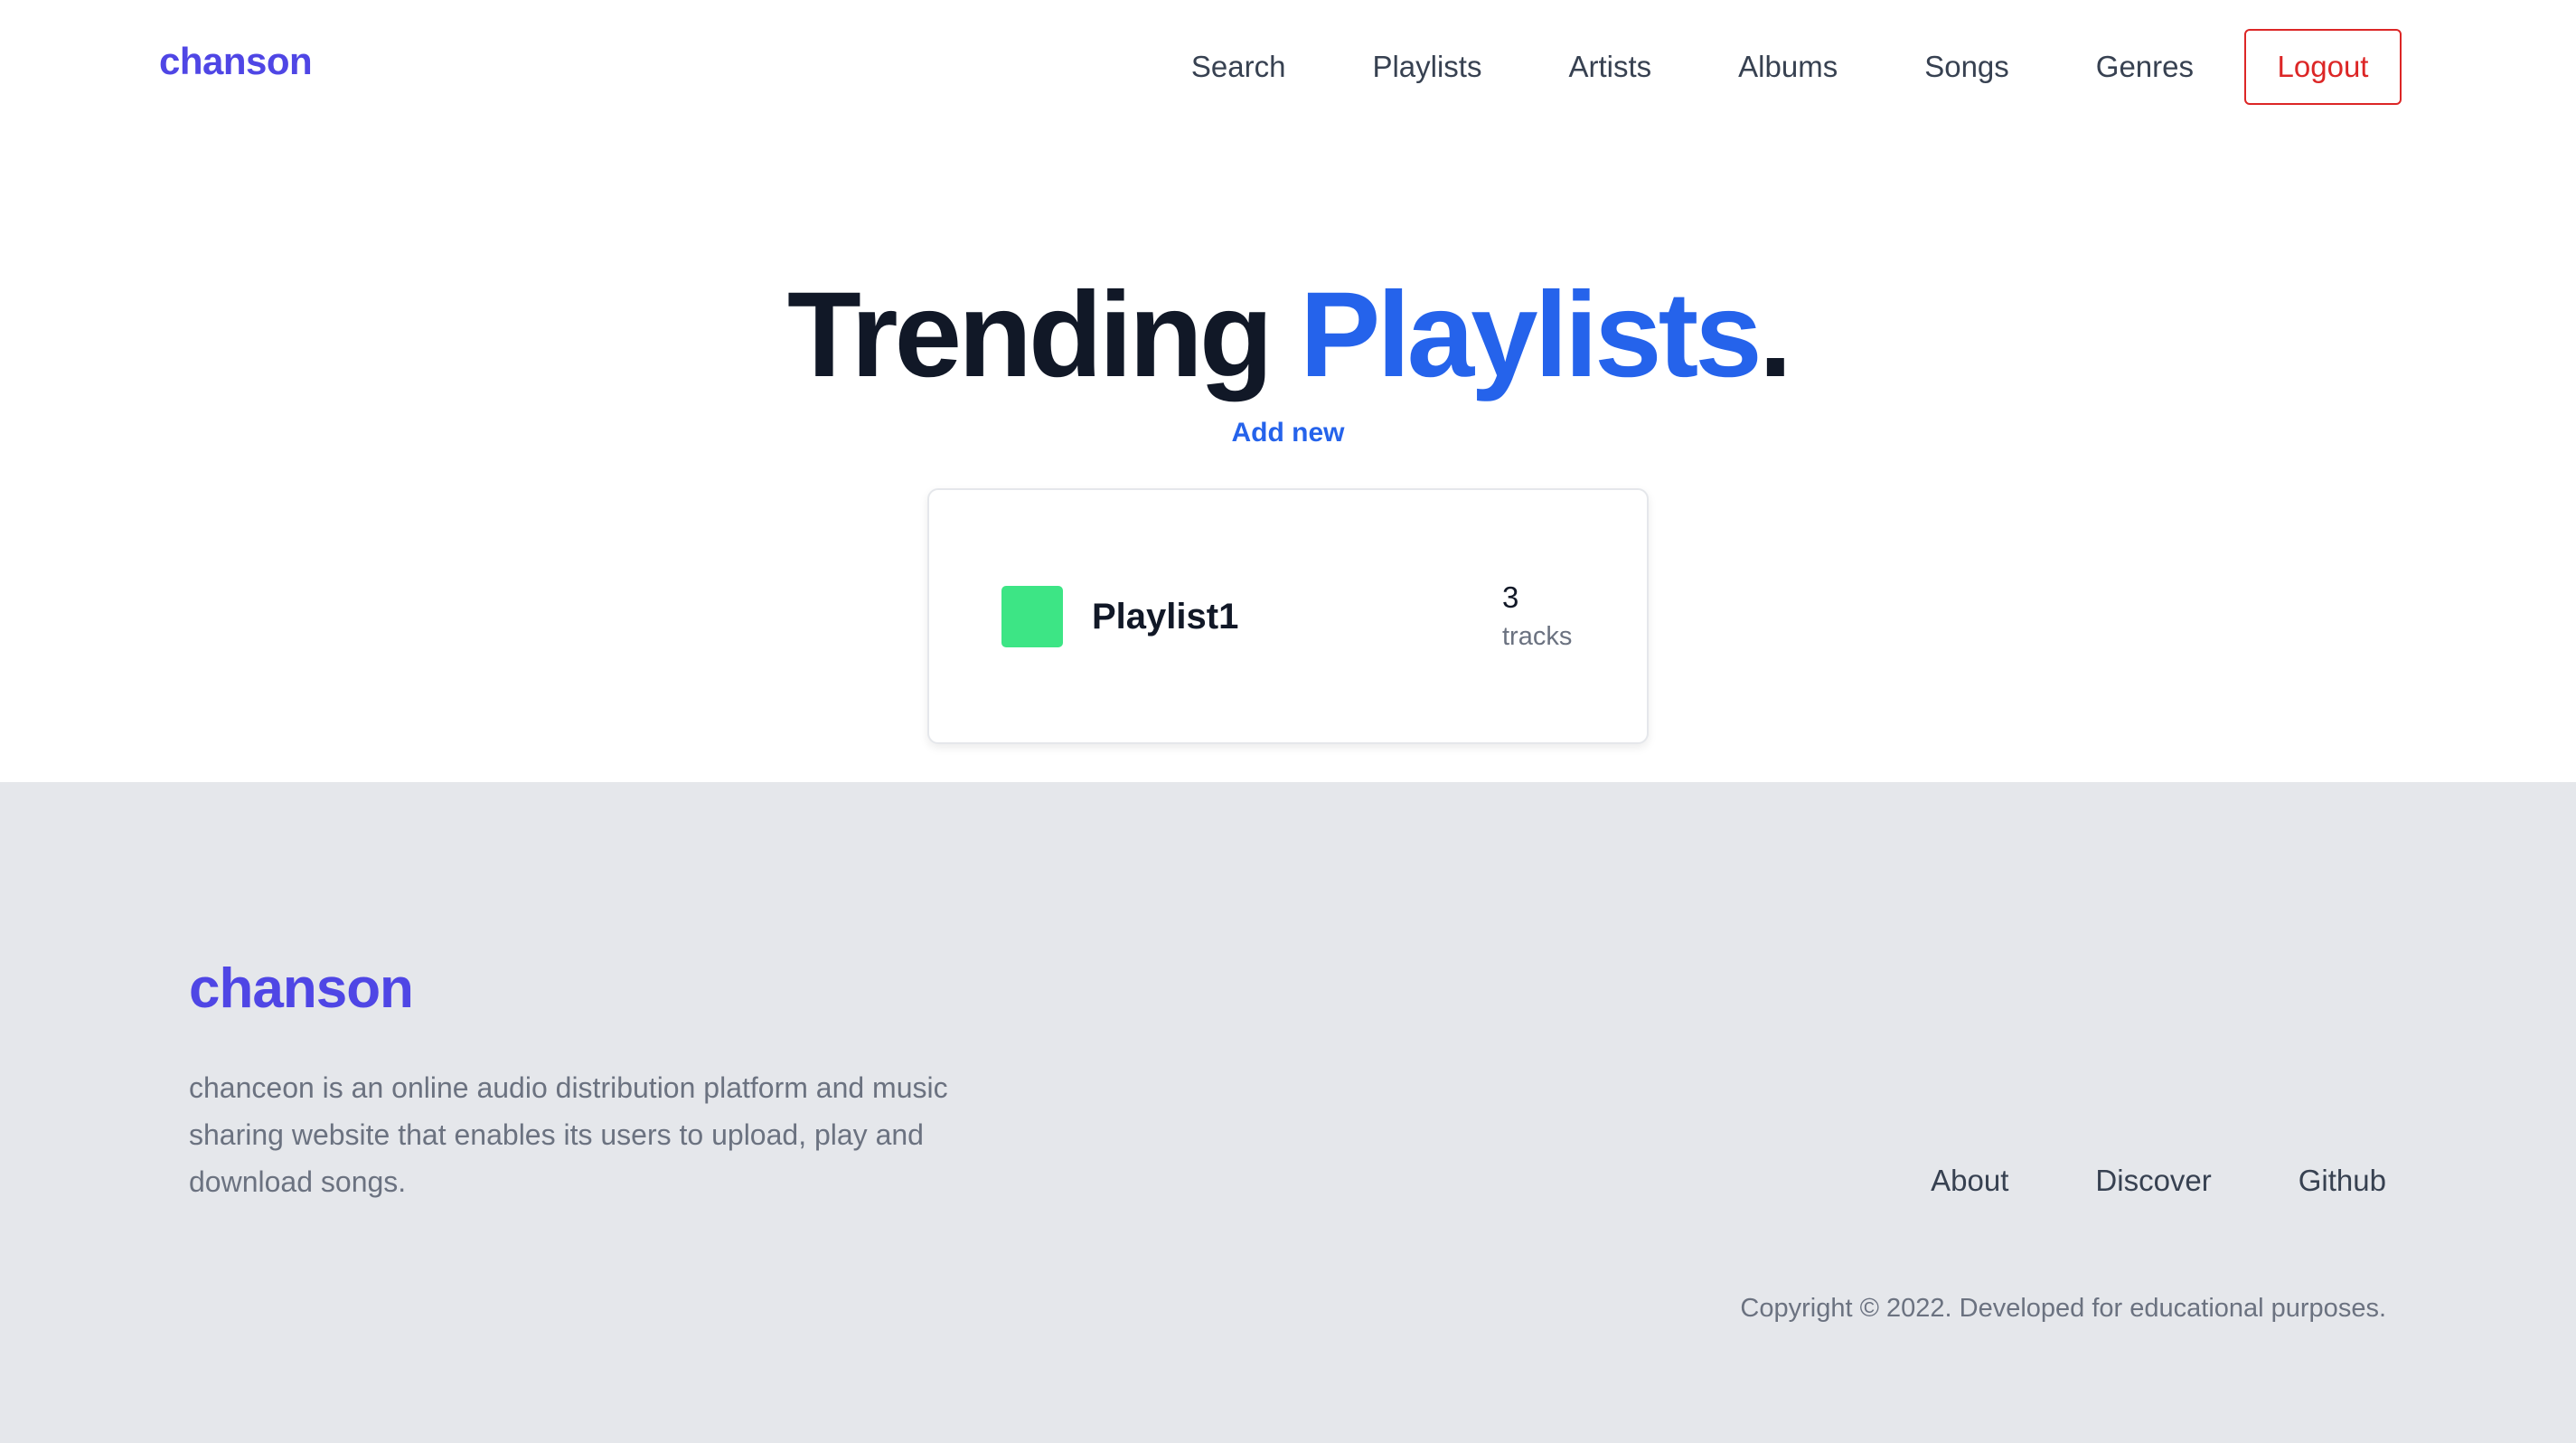  What do you see at coordinates (1288, 335) in the screenshot?
I see `page-title: Trending Playlists.` at bounding box center [1288, 335].